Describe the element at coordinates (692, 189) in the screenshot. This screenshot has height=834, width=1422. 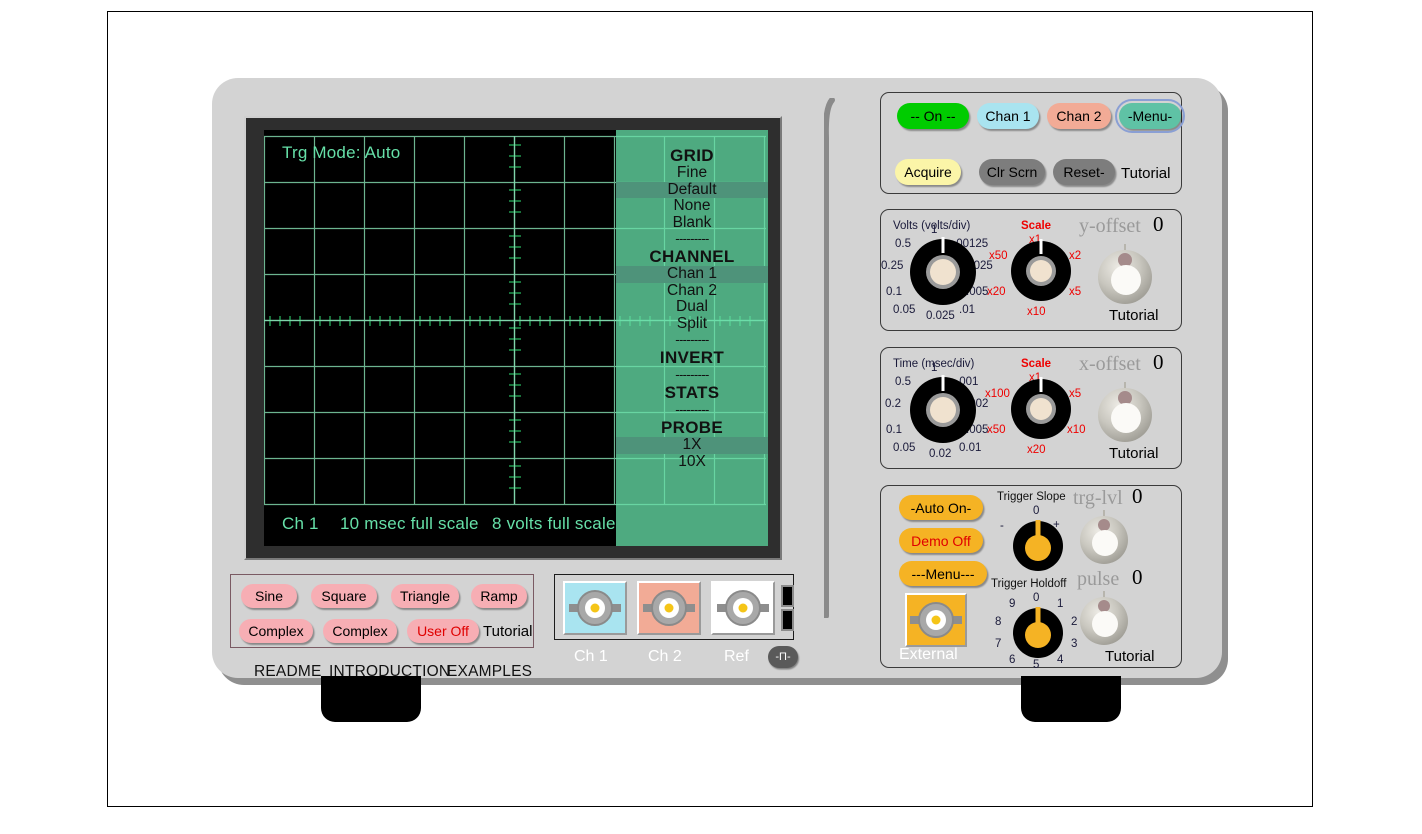
I see `menu-item-default: Default` at that location.